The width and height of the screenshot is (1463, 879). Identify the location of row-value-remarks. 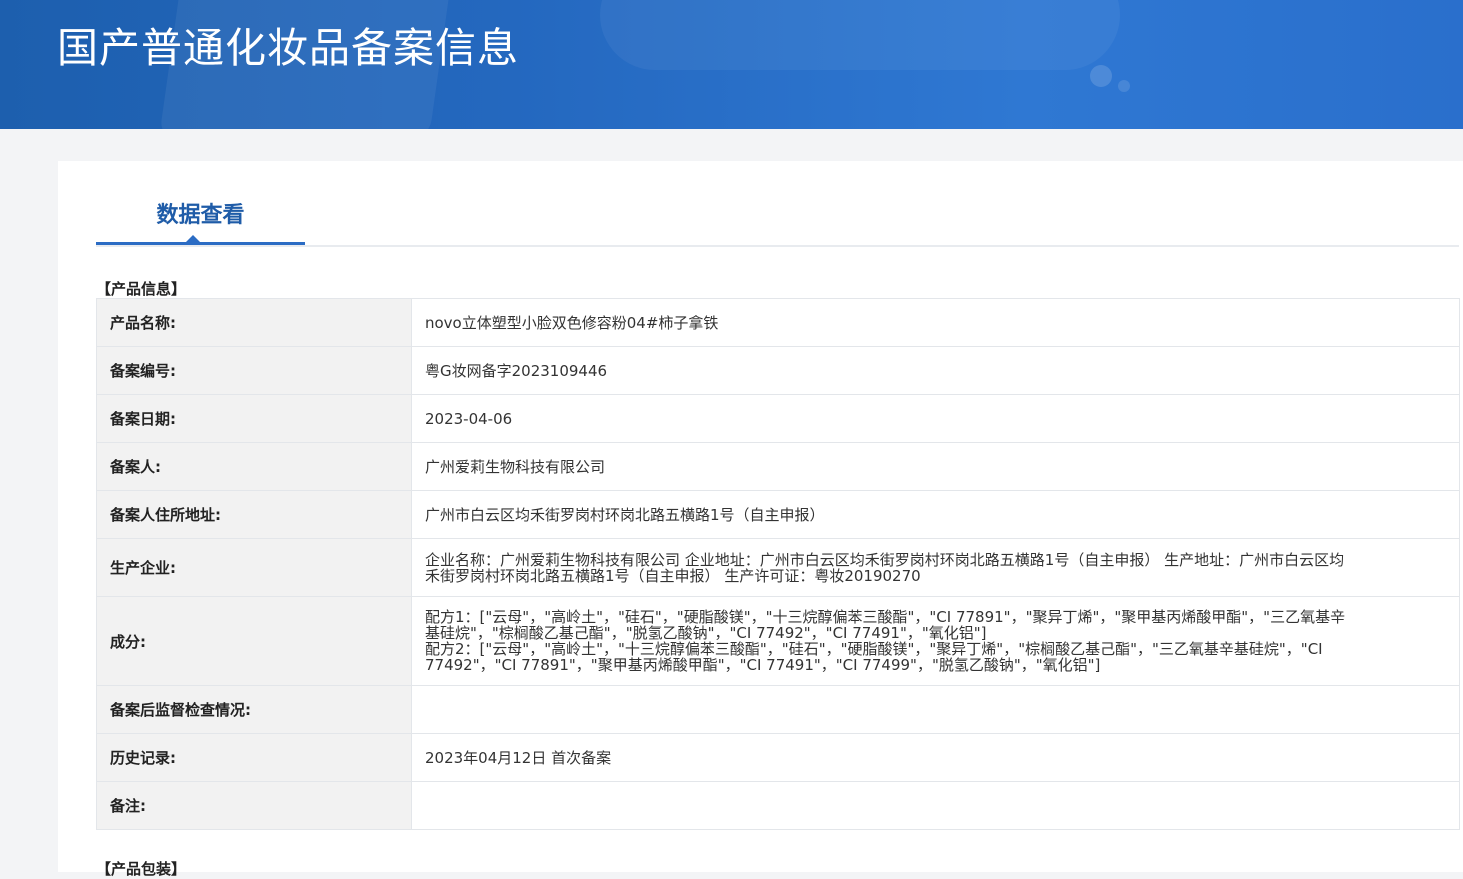
(935, 805).